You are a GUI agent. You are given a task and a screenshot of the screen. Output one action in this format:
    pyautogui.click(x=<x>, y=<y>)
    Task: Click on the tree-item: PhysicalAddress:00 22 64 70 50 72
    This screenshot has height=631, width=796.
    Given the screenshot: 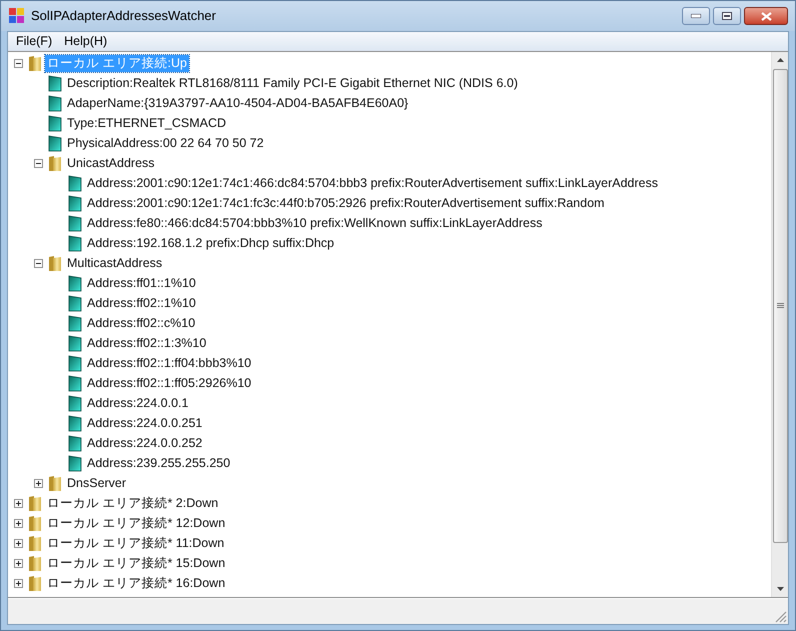 What is the action you would take?
    pyautogui.click(x=165, y=143)
    